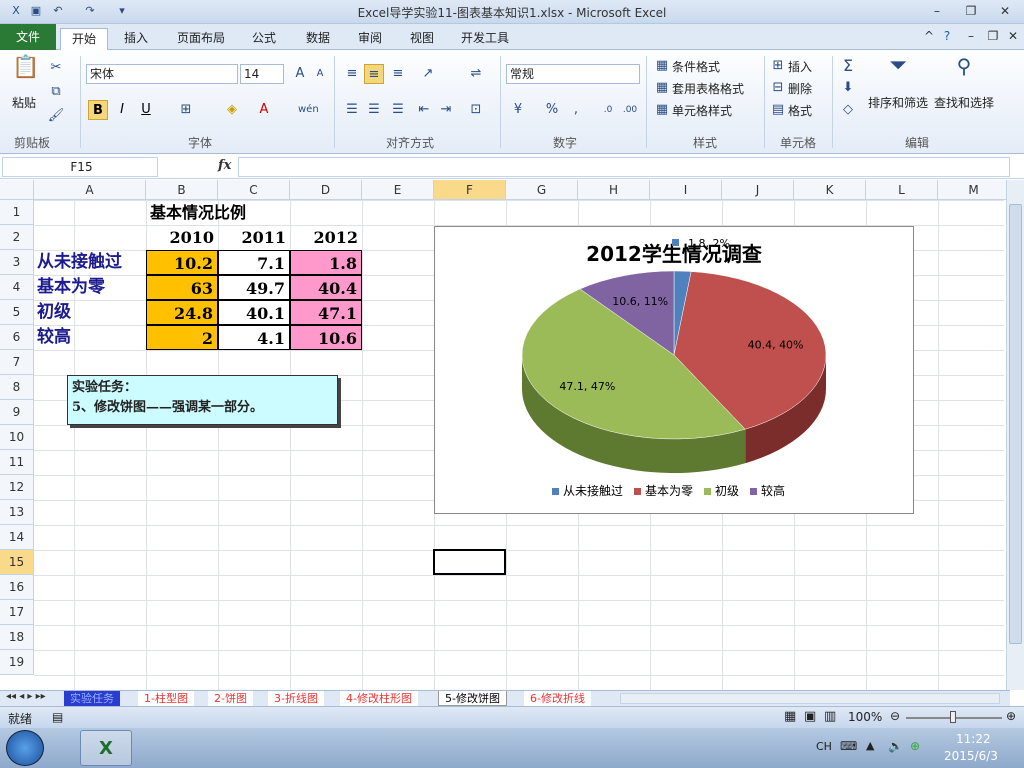 This screenshot has height=768, width=1024. I want to click on formula-input, so click(624, 167).